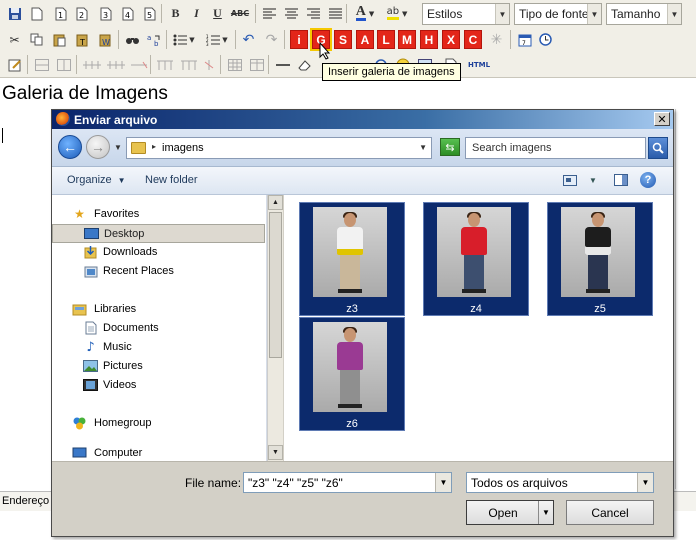 The width and height of the screenshot is (696, 540). What do you see at coordinates (466, 14) in the screenshot?
I see `styles-select: Estilos ▼` at bounding box center [466, 14].